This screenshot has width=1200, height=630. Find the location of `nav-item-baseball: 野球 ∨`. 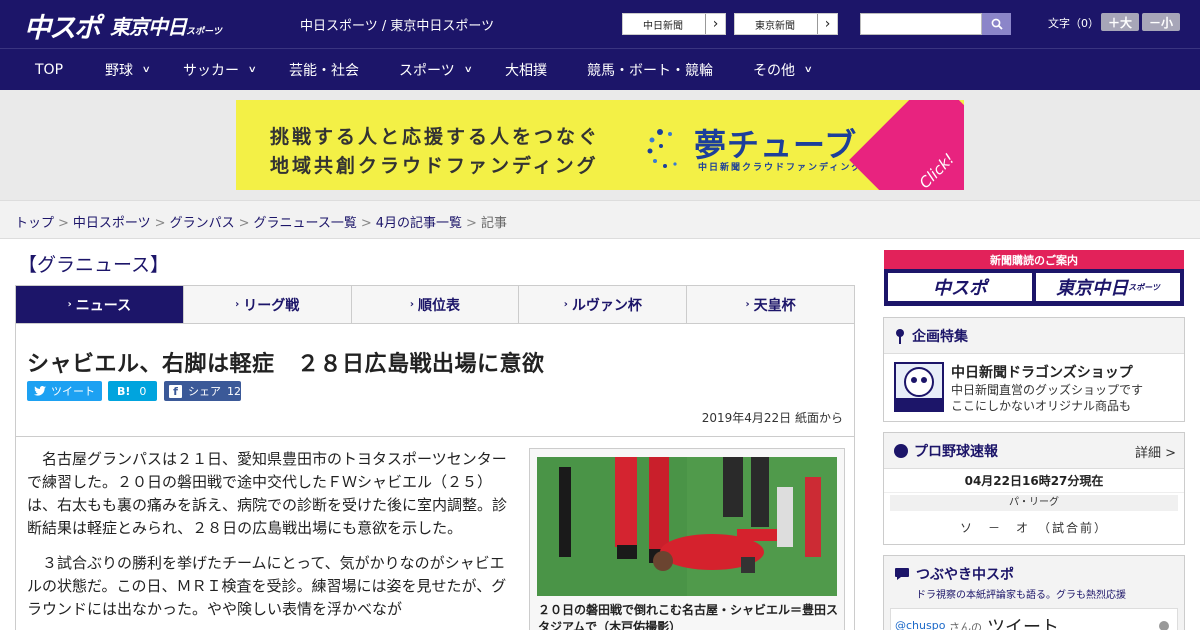

nav-item-baseball: 野球 ∨ is located at coordinates (128, 69).